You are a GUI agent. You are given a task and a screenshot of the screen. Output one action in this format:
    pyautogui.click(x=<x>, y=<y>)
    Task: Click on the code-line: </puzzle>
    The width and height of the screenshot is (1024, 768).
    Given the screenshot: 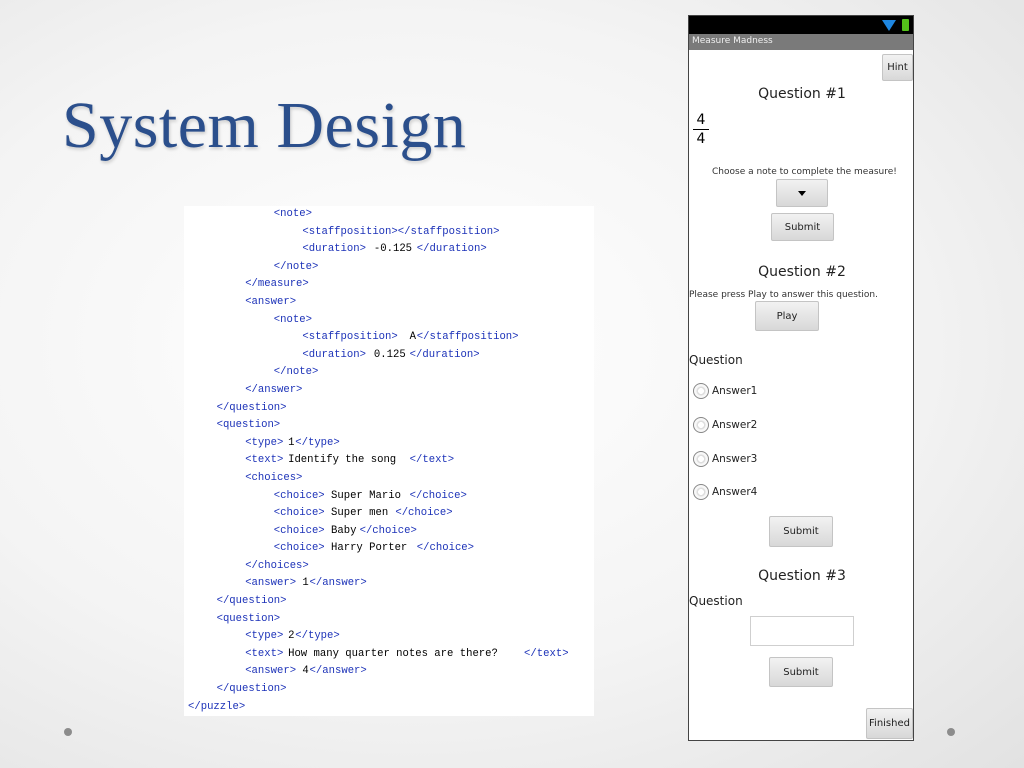 What is the action you would take?
    pyautogui.click(x=389, y=708)
    